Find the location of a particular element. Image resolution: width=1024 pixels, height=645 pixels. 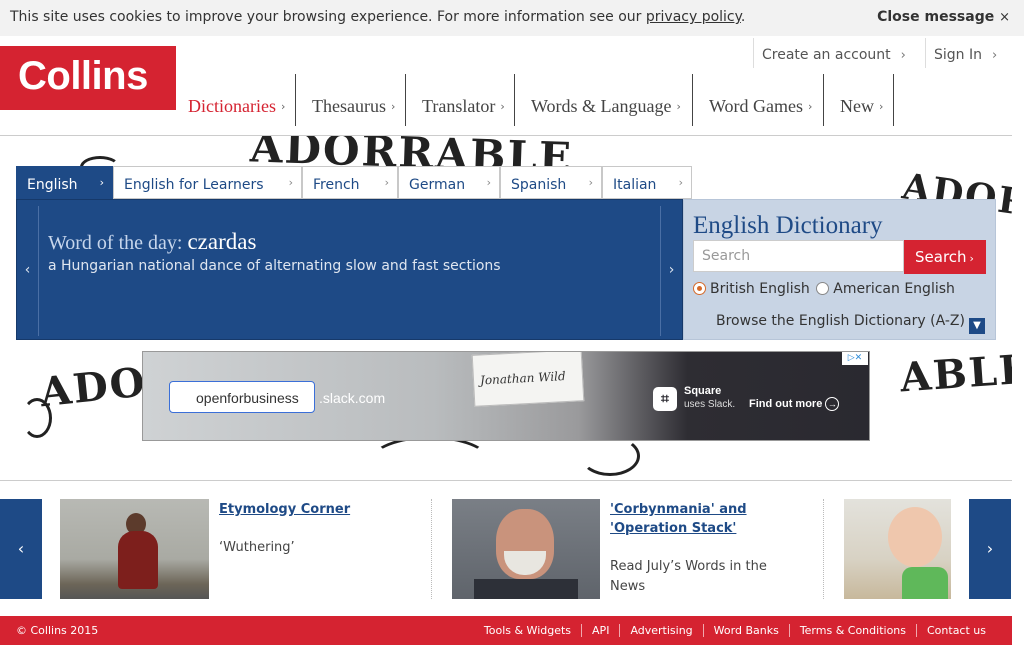

ad-signature-card: Jonathan Wild is located at coordinates (528, 379).